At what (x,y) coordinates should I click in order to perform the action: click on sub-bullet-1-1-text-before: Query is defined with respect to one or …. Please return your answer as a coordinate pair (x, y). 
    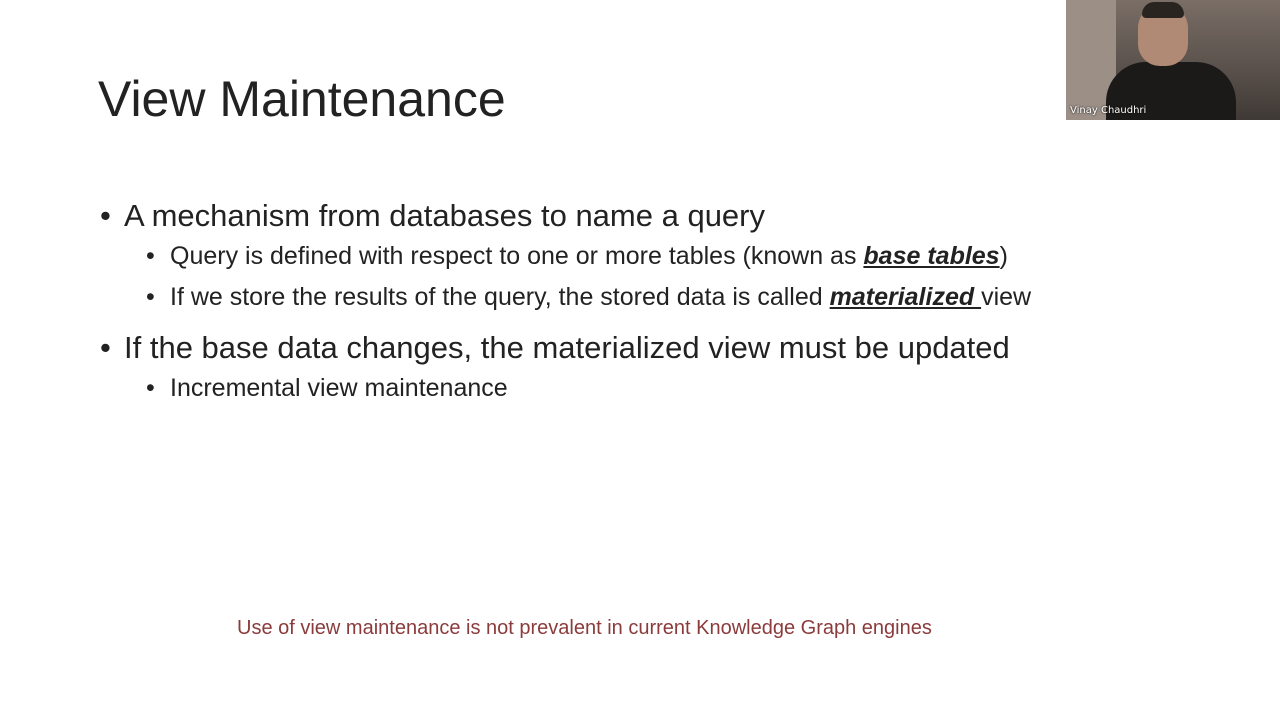
    Looking at the image, I should click on (517, 256).